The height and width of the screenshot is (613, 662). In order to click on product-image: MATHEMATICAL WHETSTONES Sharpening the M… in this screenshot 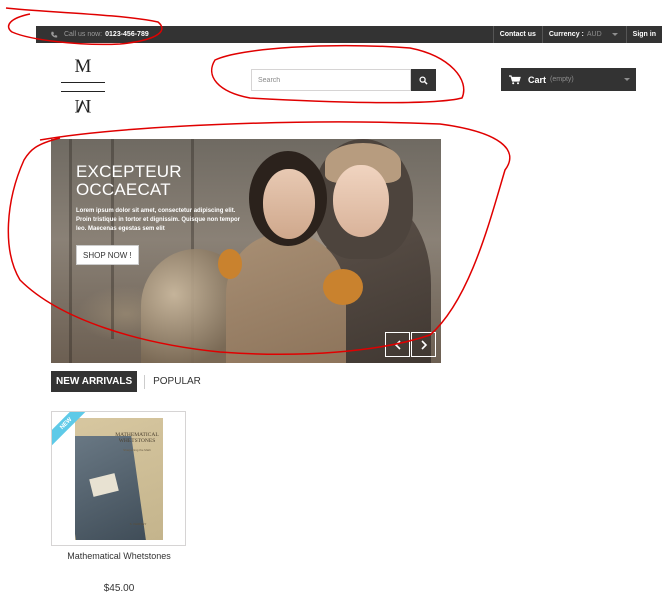, I will do `click(119, 479)`.